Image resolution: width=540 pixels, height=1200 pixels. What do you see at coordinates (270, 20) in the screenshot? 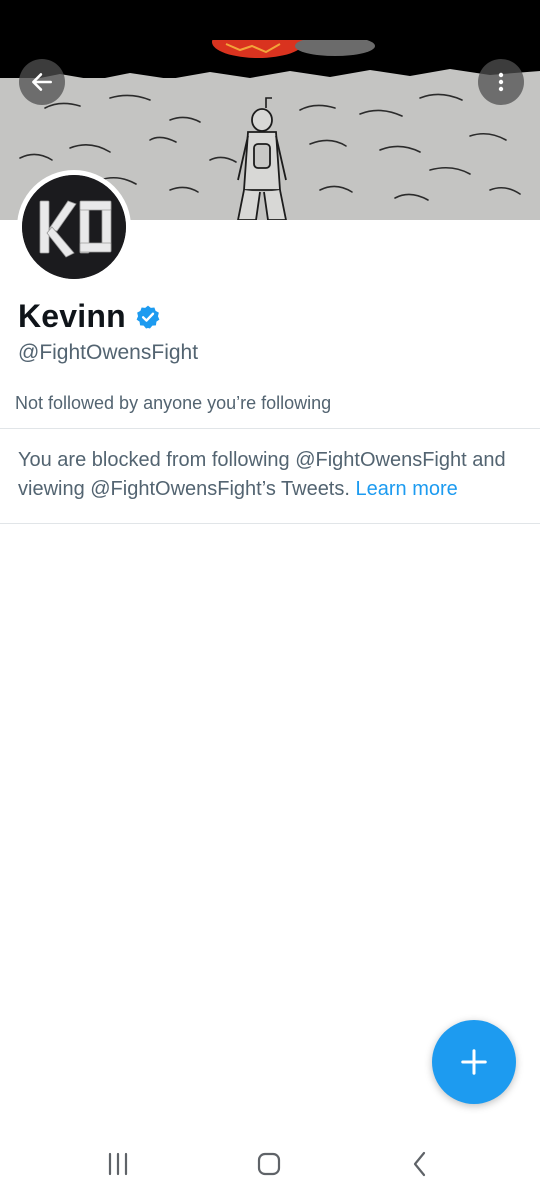
I see `status-bar` at bounding box center [270, 20].